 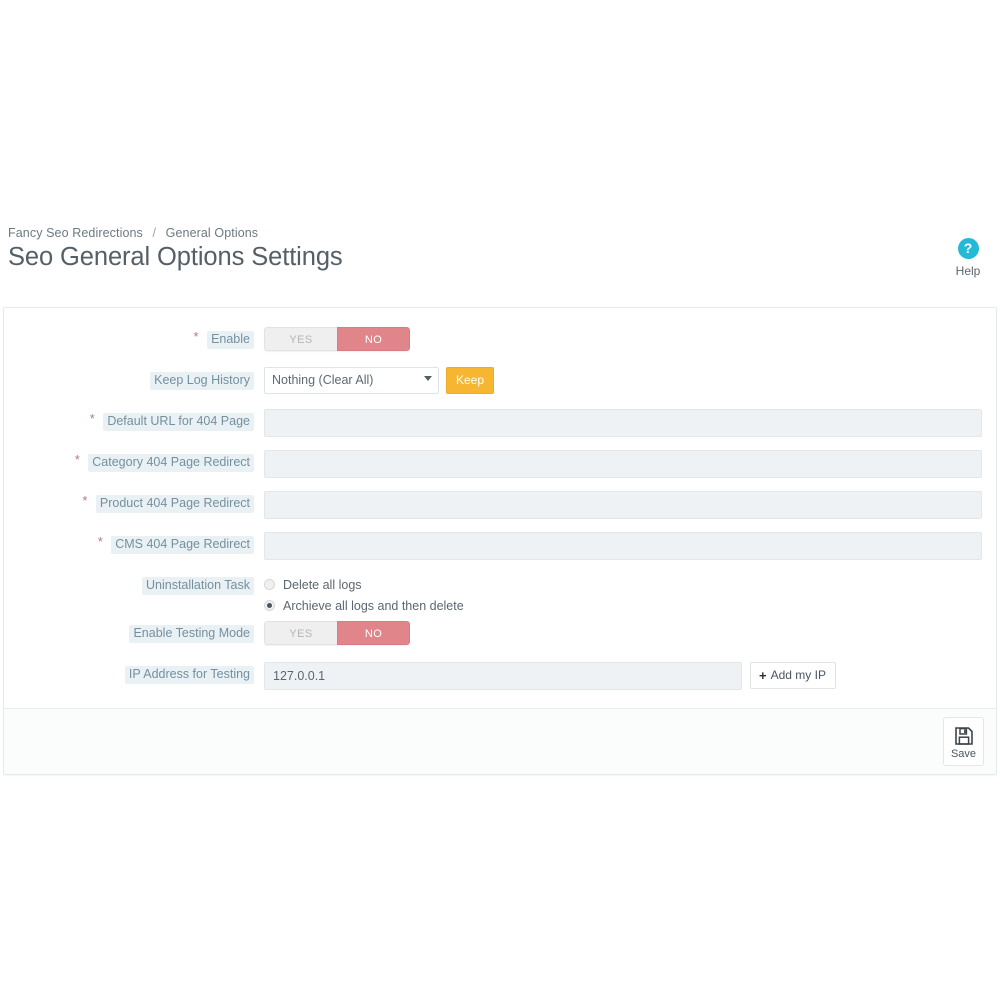 I want to click on plus-icon: +, so click(x=763, y=675).